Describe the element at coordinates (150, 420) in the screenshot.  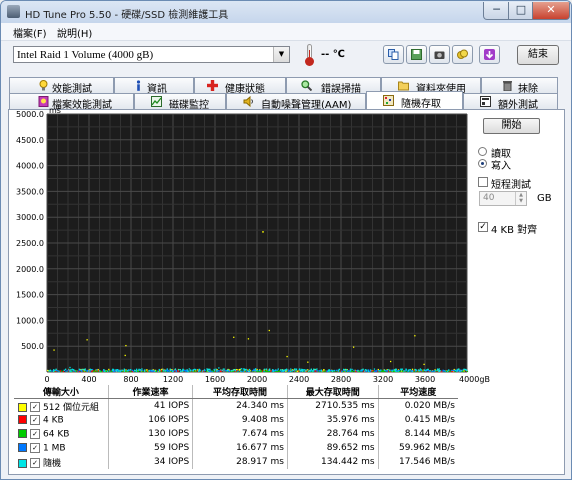
I see `row-ops: 106 IOPS` at that location.